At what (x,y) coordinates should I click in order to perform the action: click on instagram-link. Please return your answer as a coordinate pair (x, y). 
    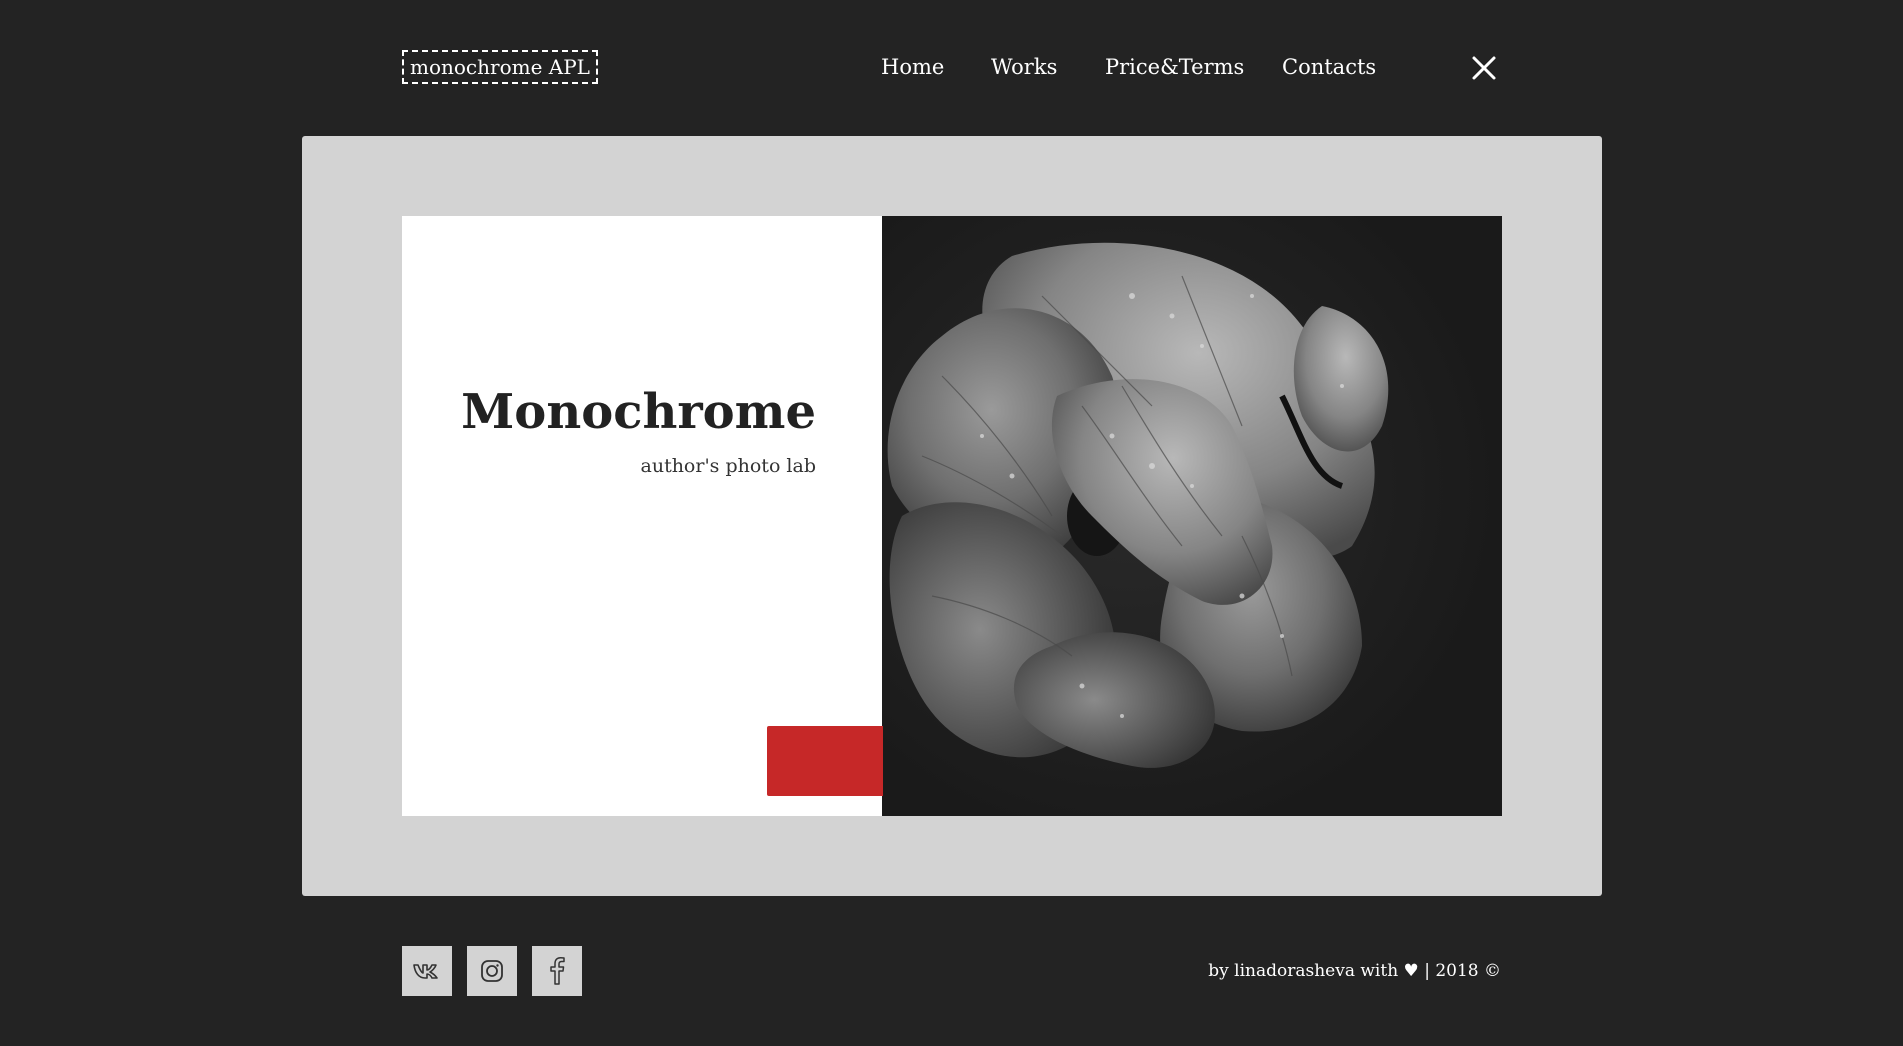
    Looking at the image, I should click on (492, 971).